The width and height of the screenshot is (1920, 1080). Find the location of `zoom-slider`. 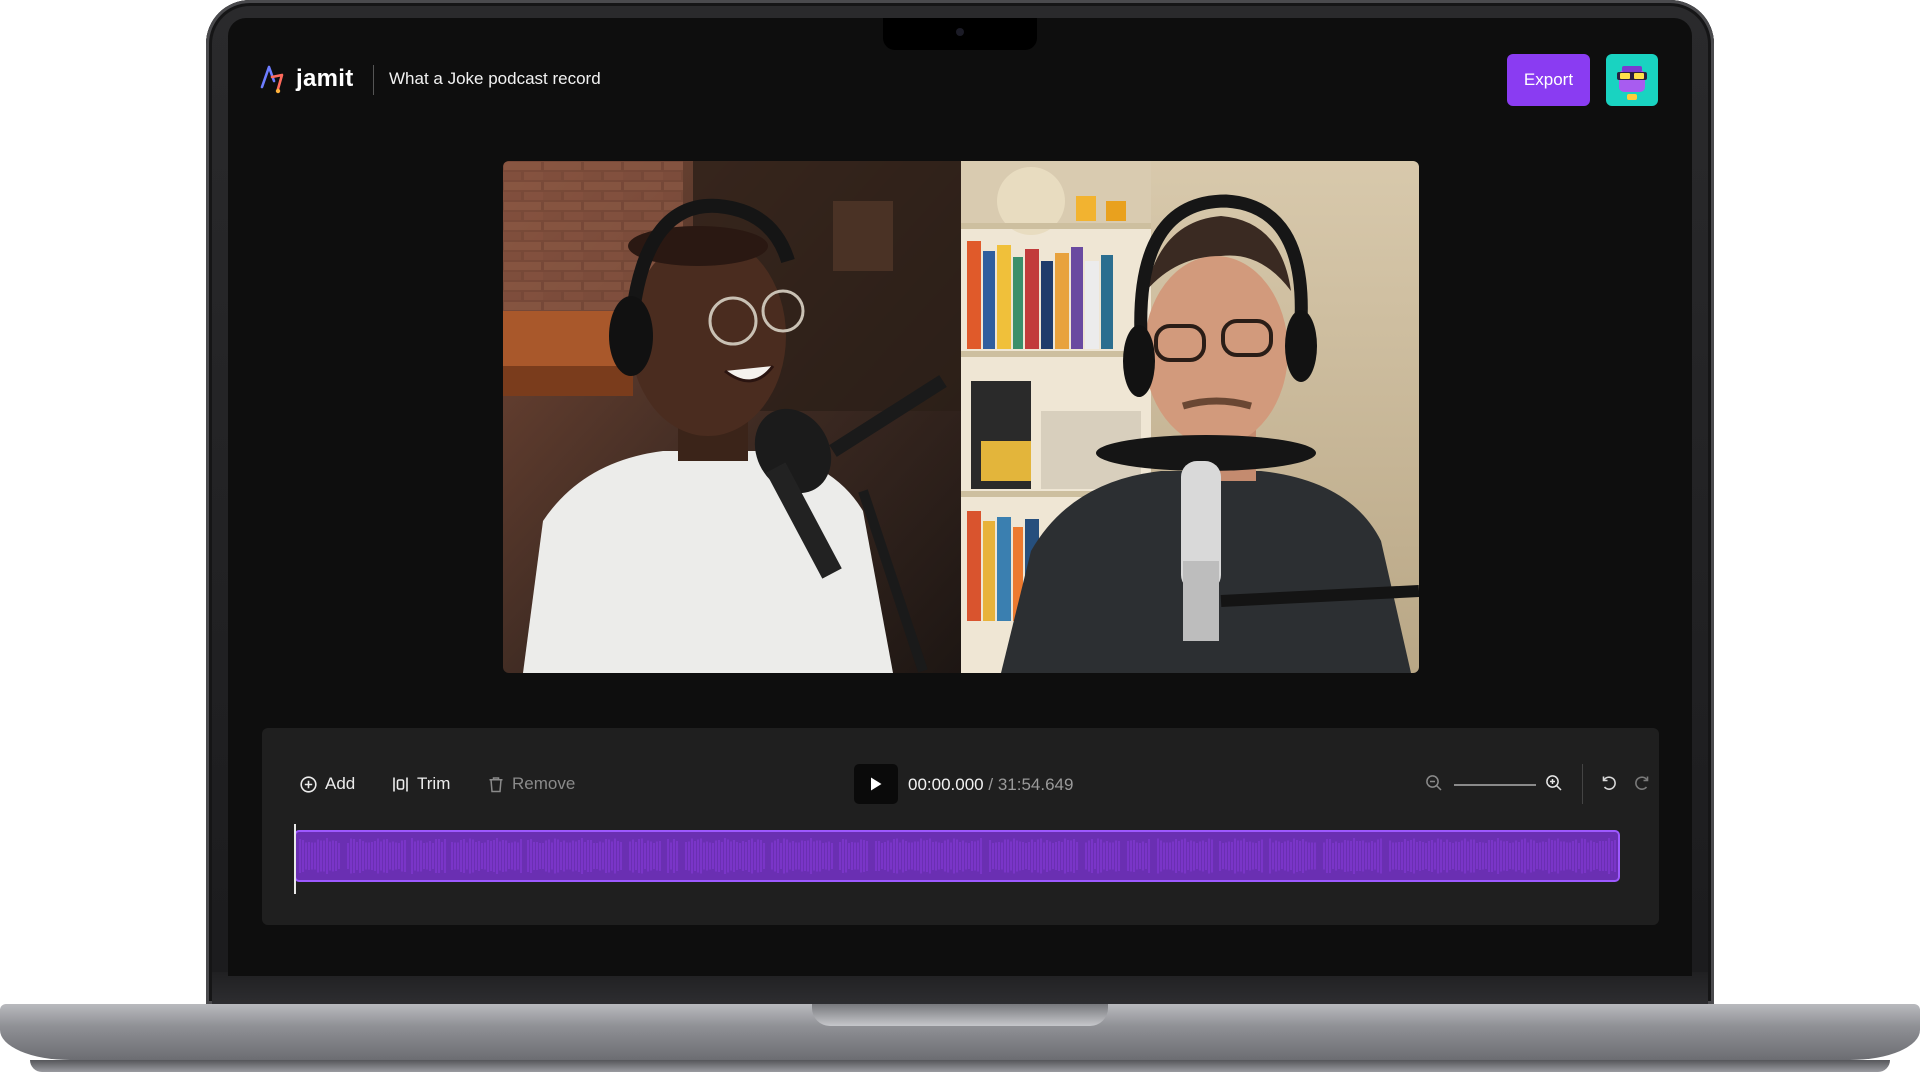

zoom-slider is located at coordinates (1495, 785).